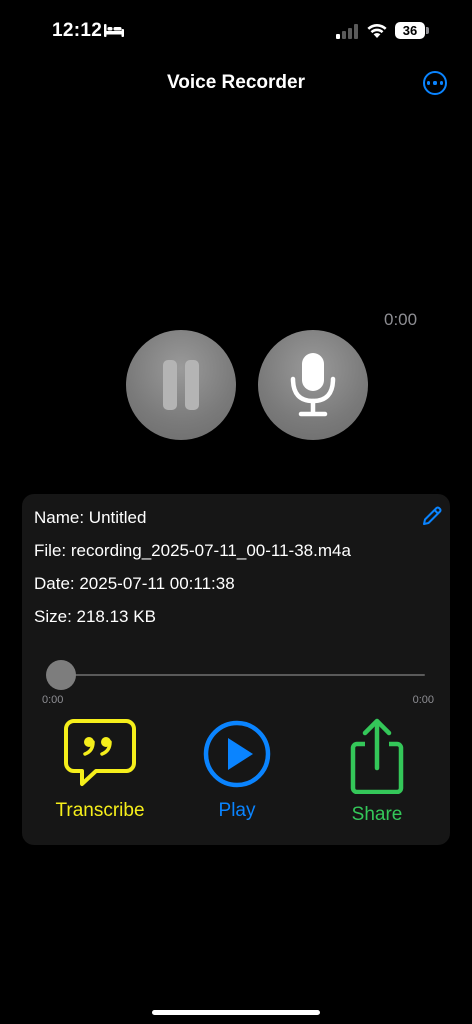 This screenshot has height=1024, width=472. Describe the element at coordinates (134, 583) in the screenshot. I see `recording-date: Date: 2025-07-11 00:11:38` at that location.